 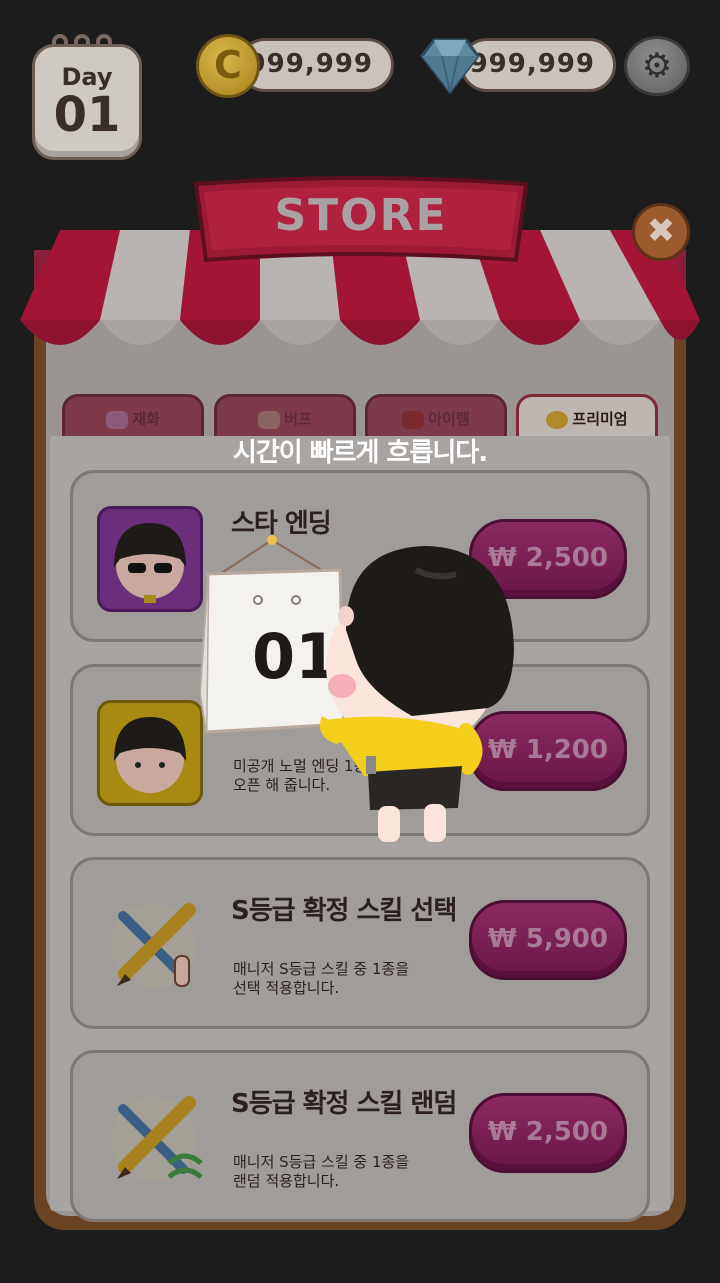 What do you see at coordinates (298, 419) in the screenshot?
I see `tab-label: 버프` at bounding box center [298, 419].